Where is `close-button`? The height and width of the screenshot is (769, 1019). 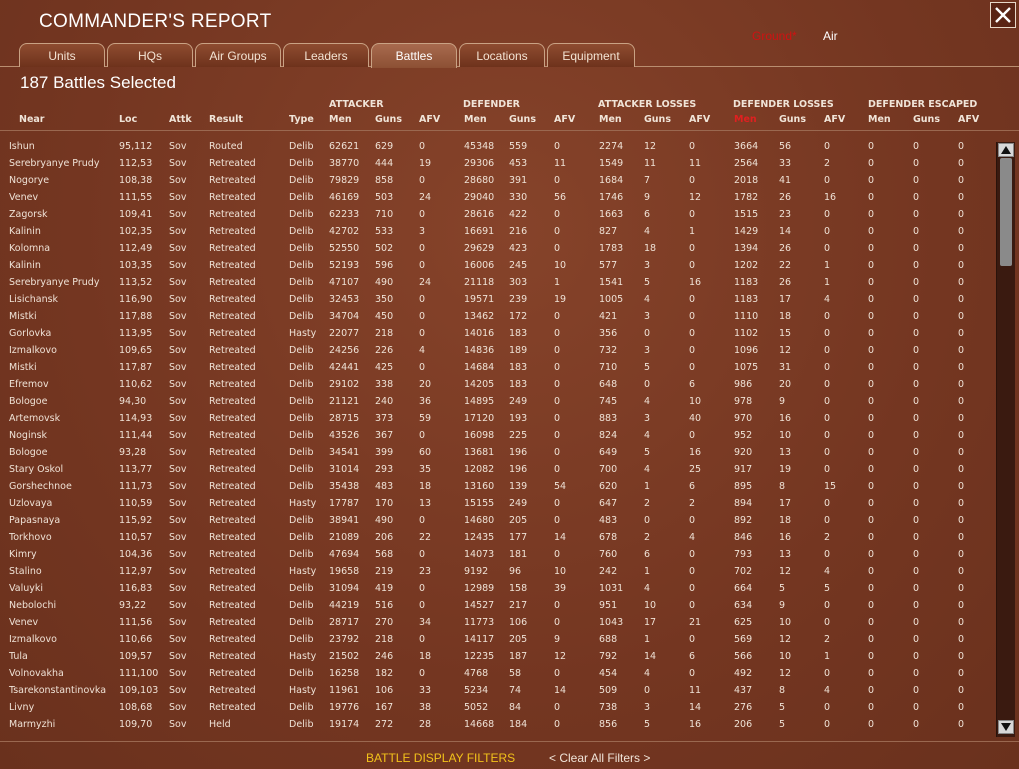 close-button is located at coordinates (1003, 15).